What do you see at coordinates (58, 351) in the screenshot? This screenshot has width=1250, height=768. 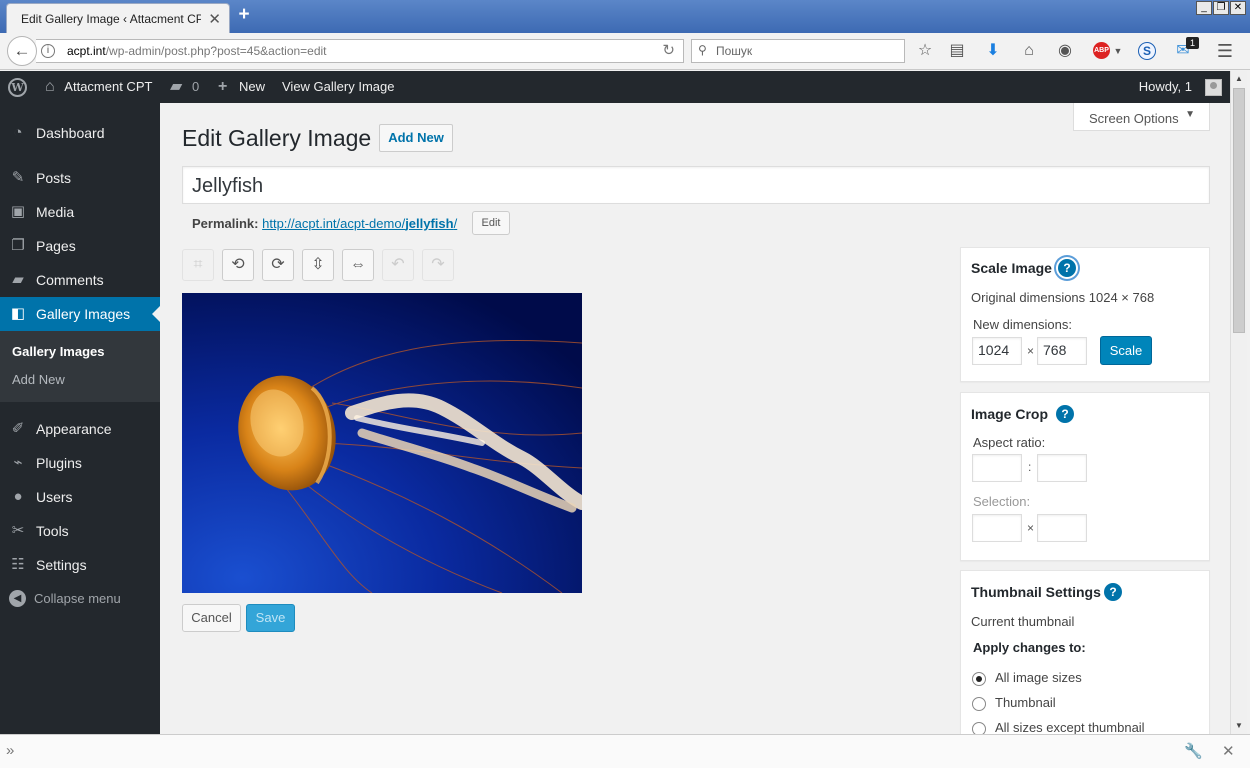 I see `submenu-gallery-images: Gallery Images` at bounding box center [58, 351].